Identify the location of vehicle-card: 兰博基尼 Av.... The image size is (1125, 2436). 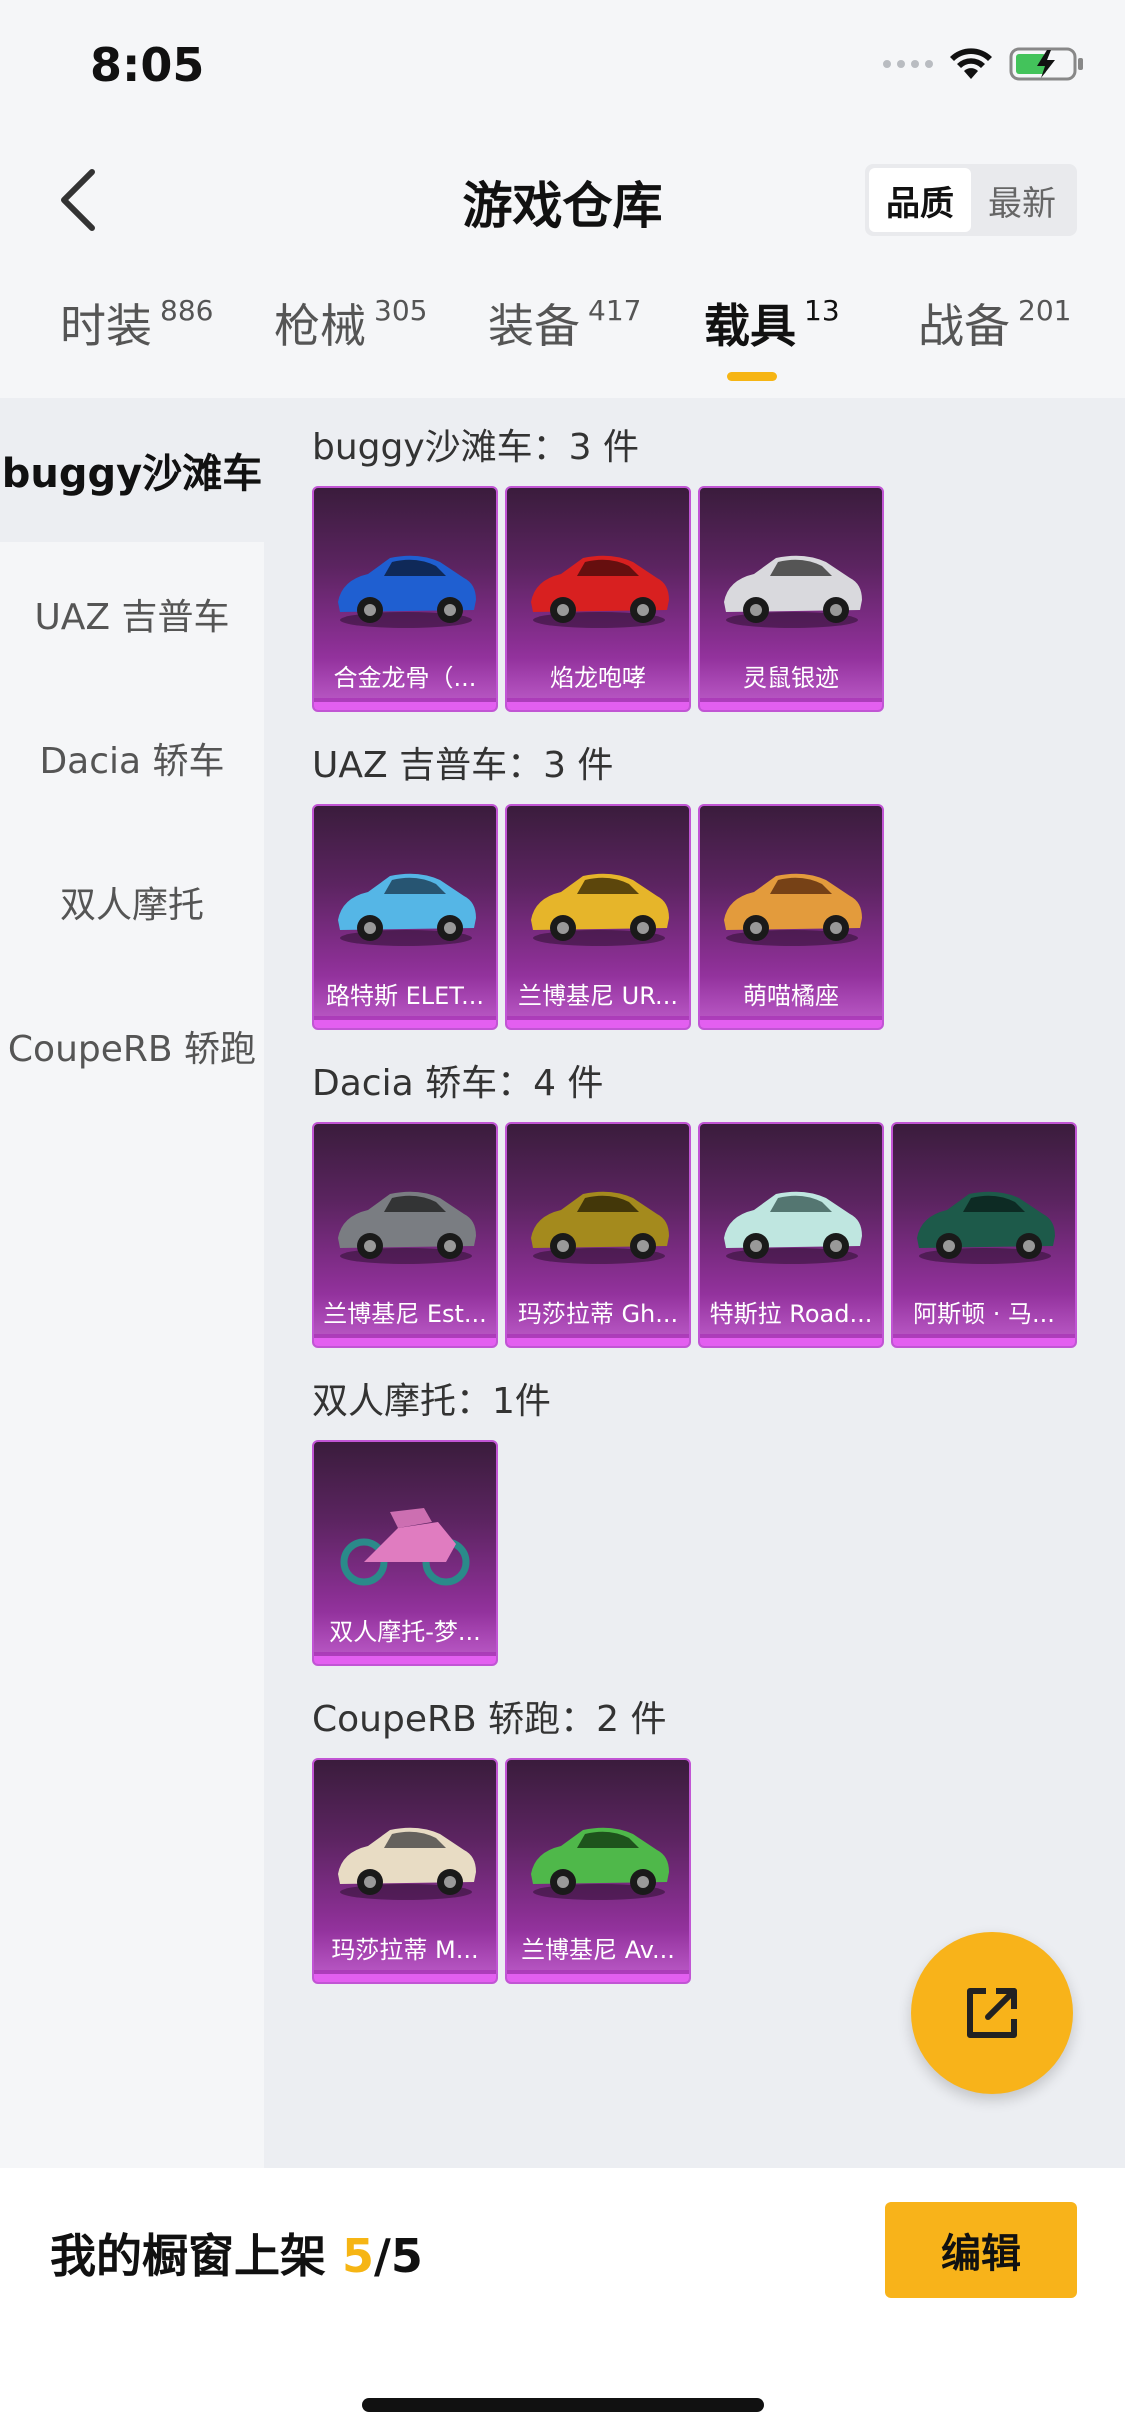
(598, 1871).